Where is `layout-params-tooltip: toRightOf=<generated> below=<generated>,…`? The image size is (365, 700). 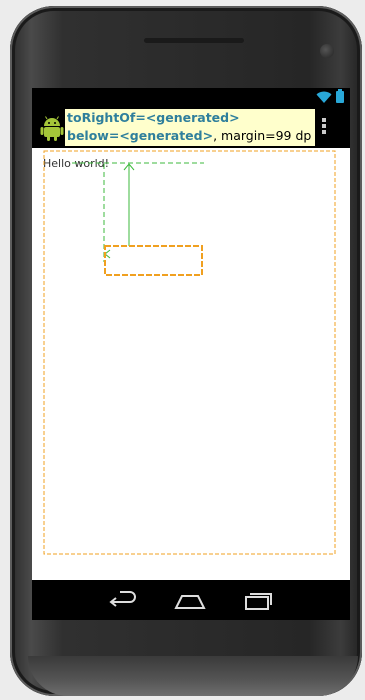 layout-params-tooltip: toRightOf=<generated> below=<generated>,… is located at coordinates (190, 127).